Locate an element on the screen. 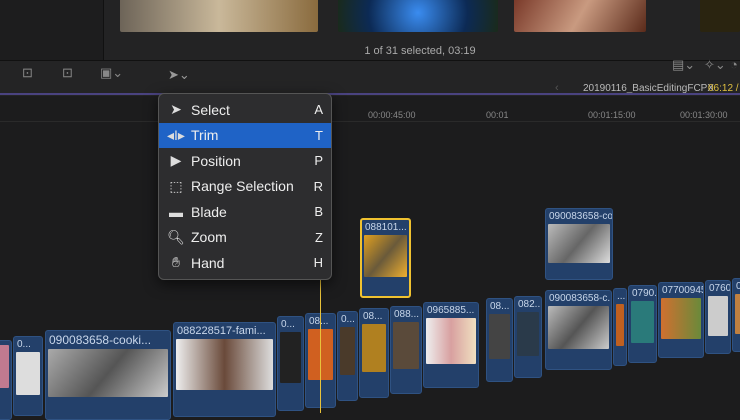 This screenshot has width=740, height=420. effects-icon: ✧⌄ is located at coordinates (715, 65).